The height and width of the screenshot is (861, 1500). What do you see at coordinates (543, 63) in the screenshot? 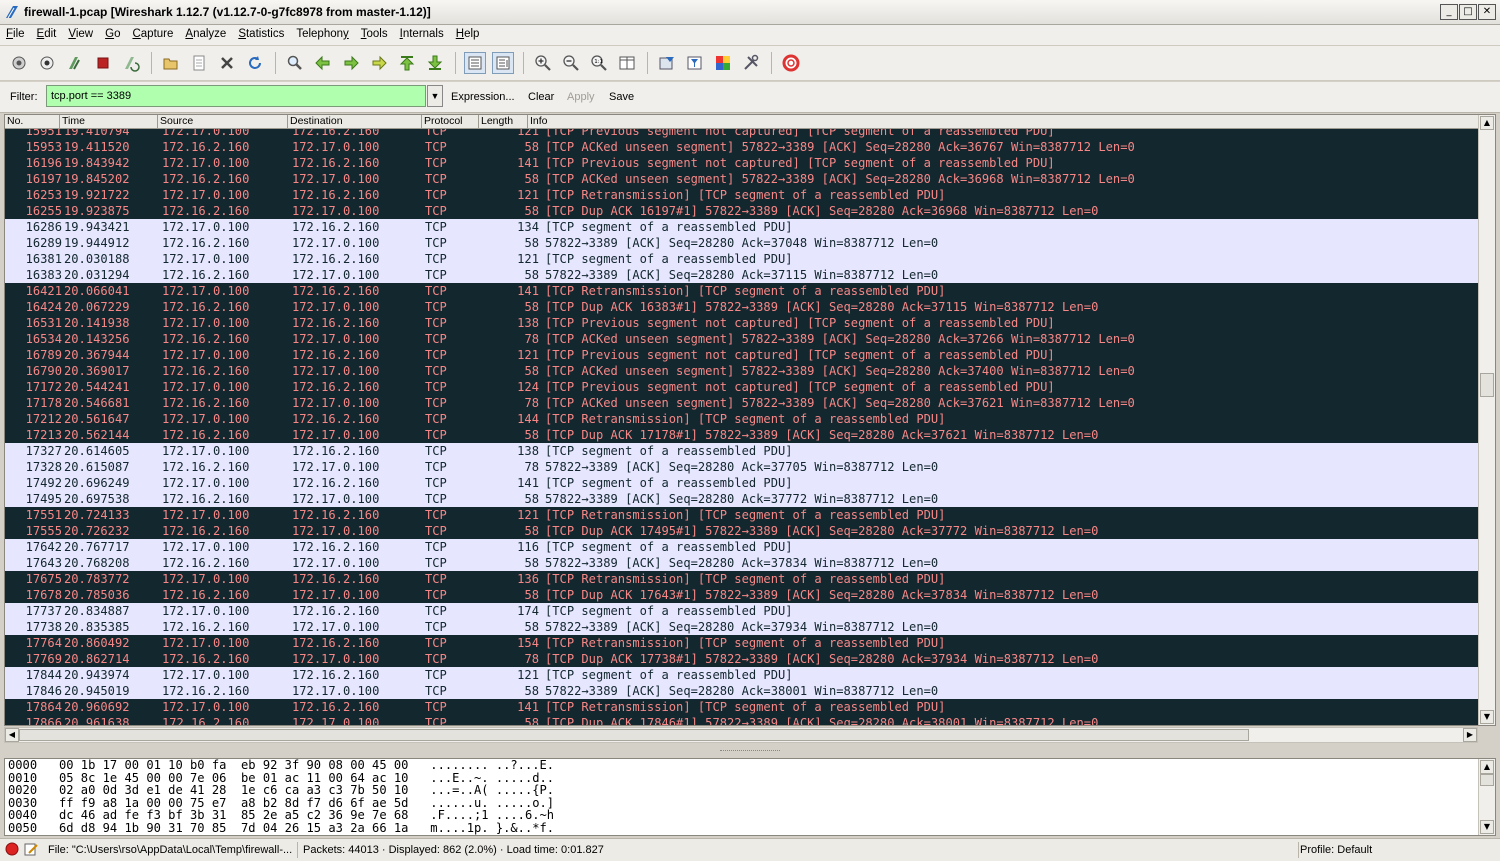
I see `zoom-in-icon` at bounding box center [543, 63].